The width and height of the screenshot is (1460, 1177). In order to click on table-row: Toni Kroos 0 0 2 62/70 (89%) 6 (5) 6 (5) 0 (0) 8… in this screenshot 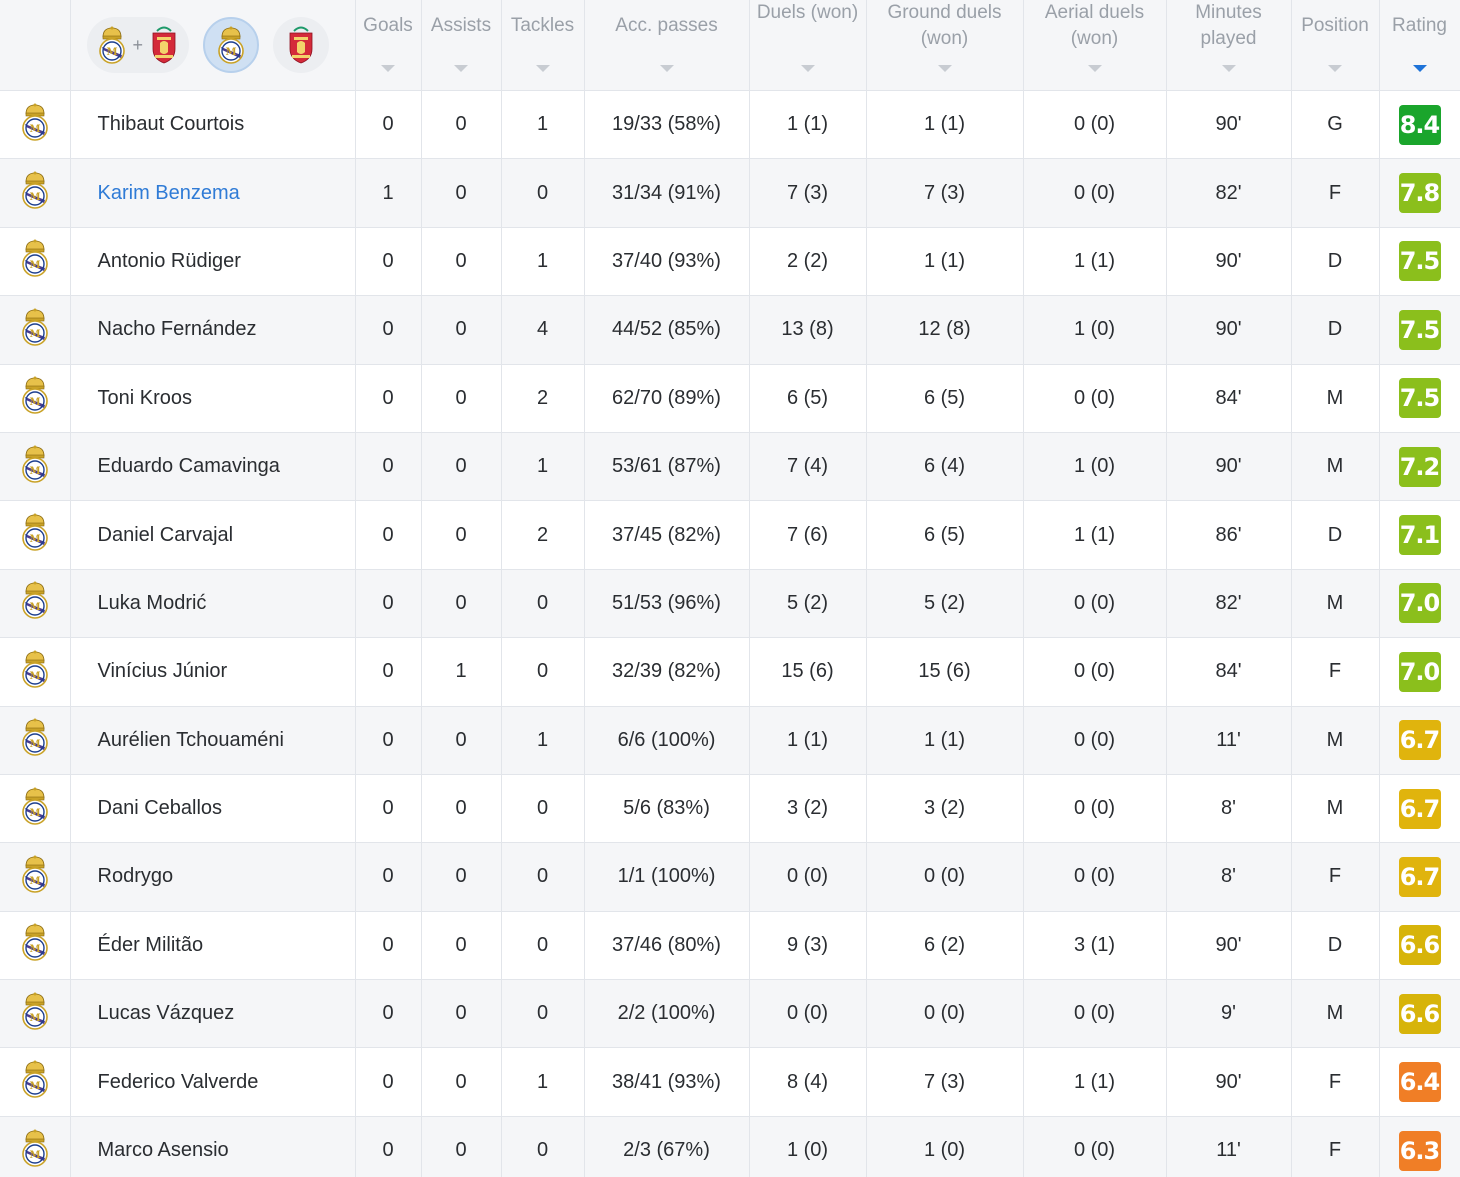, I will do `click(730, 398)`.